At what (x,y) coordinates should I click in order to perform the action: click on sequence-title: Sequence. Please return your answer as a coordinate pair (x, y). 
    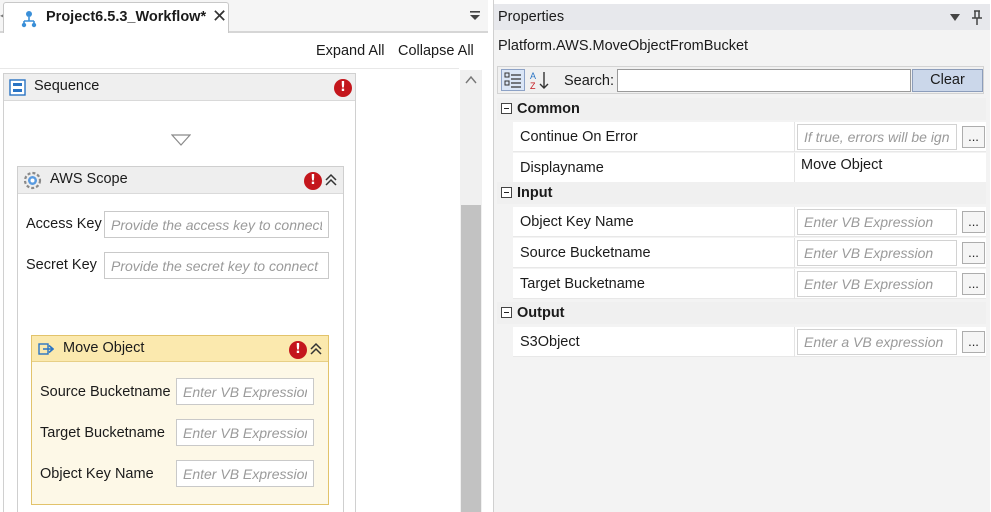
    Looking at the image, I should click on (67, 86).